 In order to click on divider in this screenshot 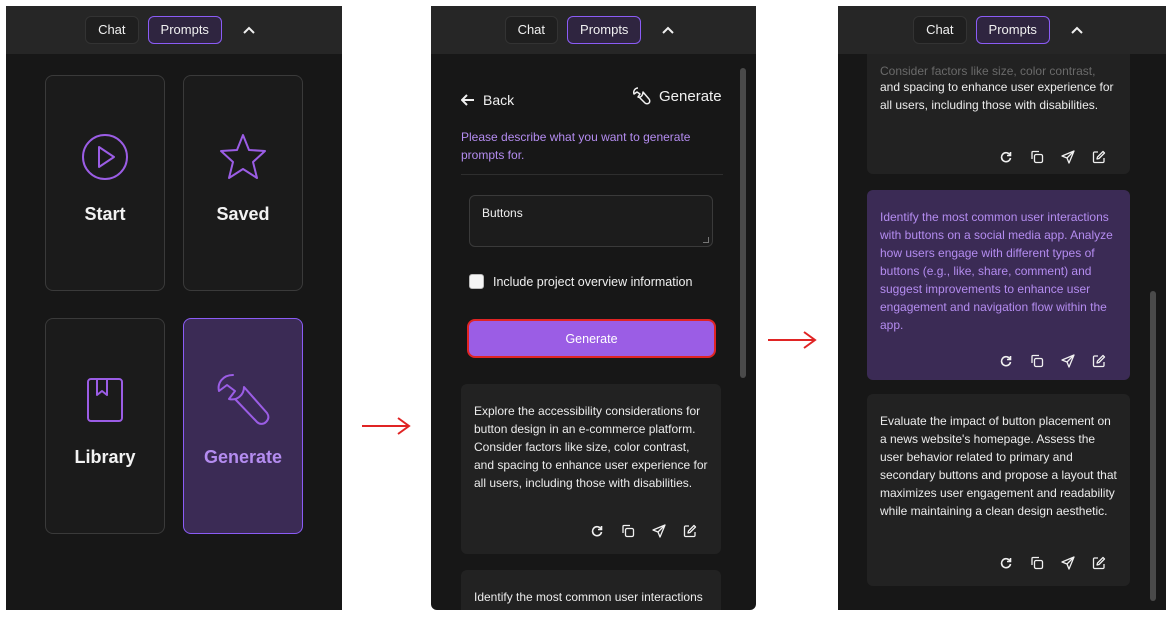, I will do `click(592, 174)`.